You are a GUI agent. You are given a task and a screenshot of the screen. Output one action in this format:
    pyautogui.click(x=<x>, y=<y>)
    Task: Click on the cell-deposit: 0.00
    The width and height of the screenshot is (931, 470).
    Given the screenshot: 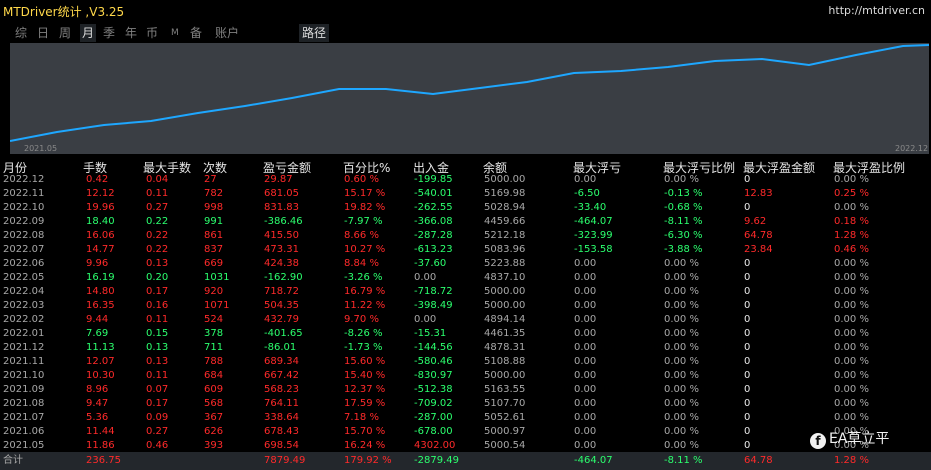 What is the action you would take?
    pyautogui.click(x=425, y=319)
    